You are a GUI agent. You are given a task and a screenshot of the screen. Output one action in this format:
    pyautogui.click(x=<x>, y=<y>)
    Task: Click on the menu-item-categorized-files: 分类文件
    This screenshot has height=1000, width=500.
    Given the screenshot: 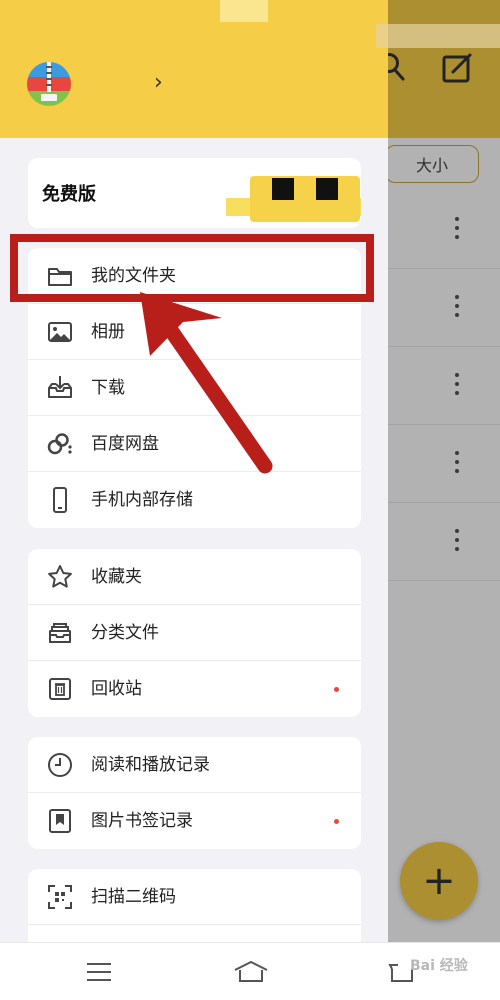 What is the action you would take?
    pyautogui.click(x=194, y=633)
    